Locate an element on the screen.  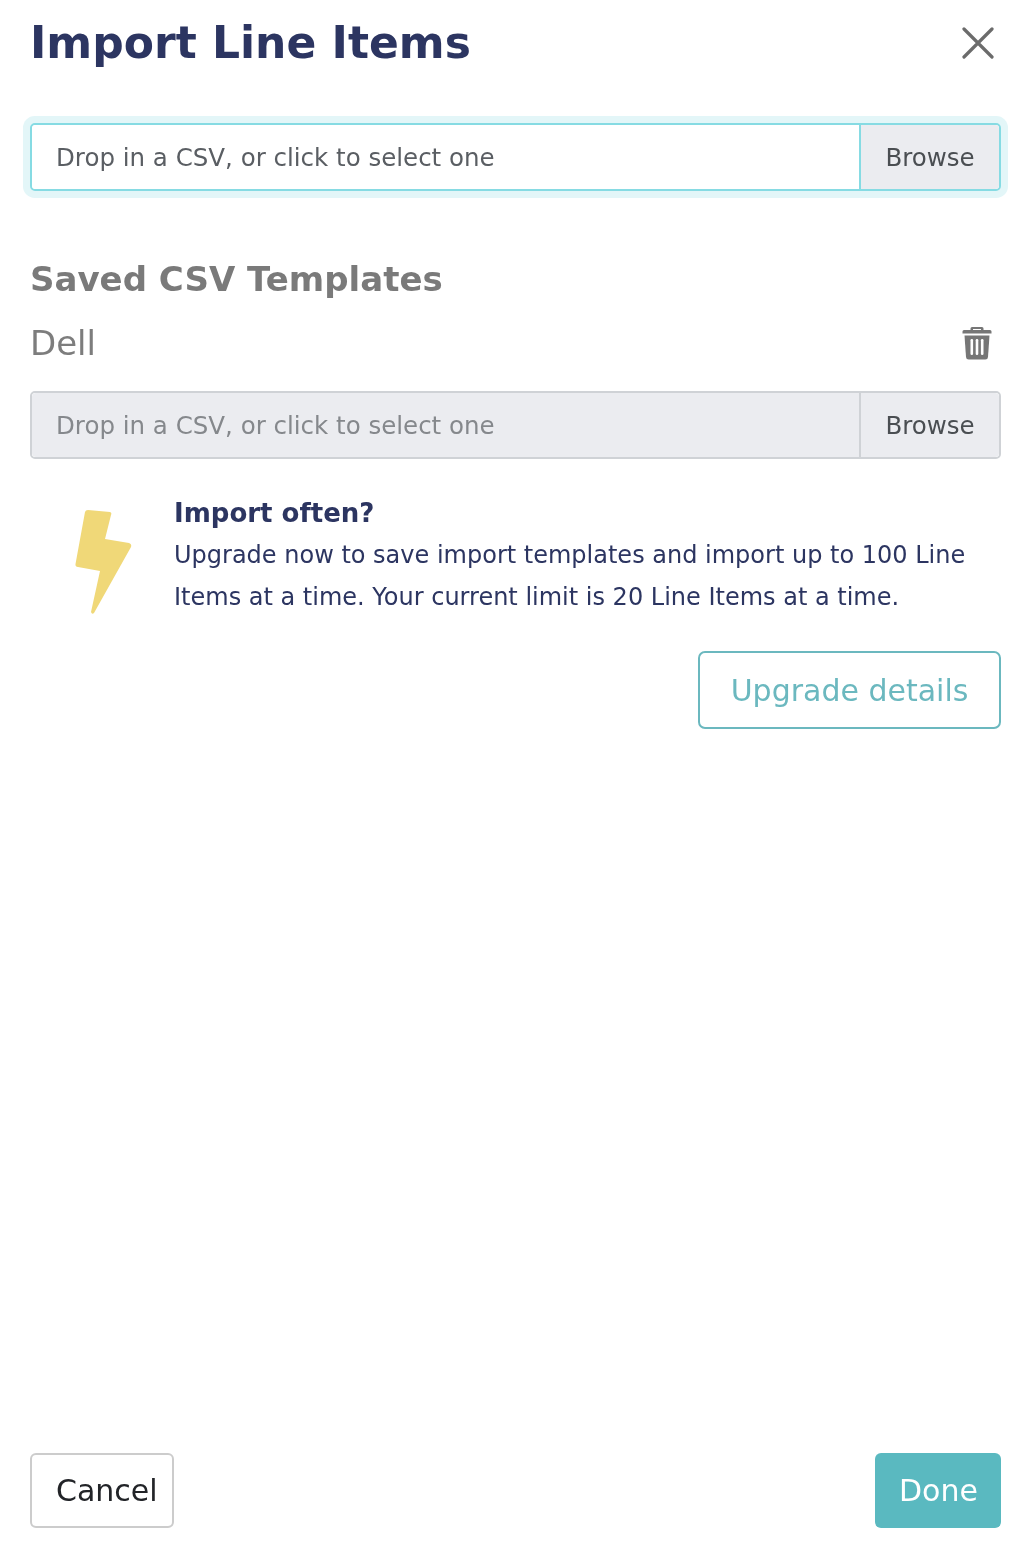
browse-button: Browse is located at coordinates (929, 157).